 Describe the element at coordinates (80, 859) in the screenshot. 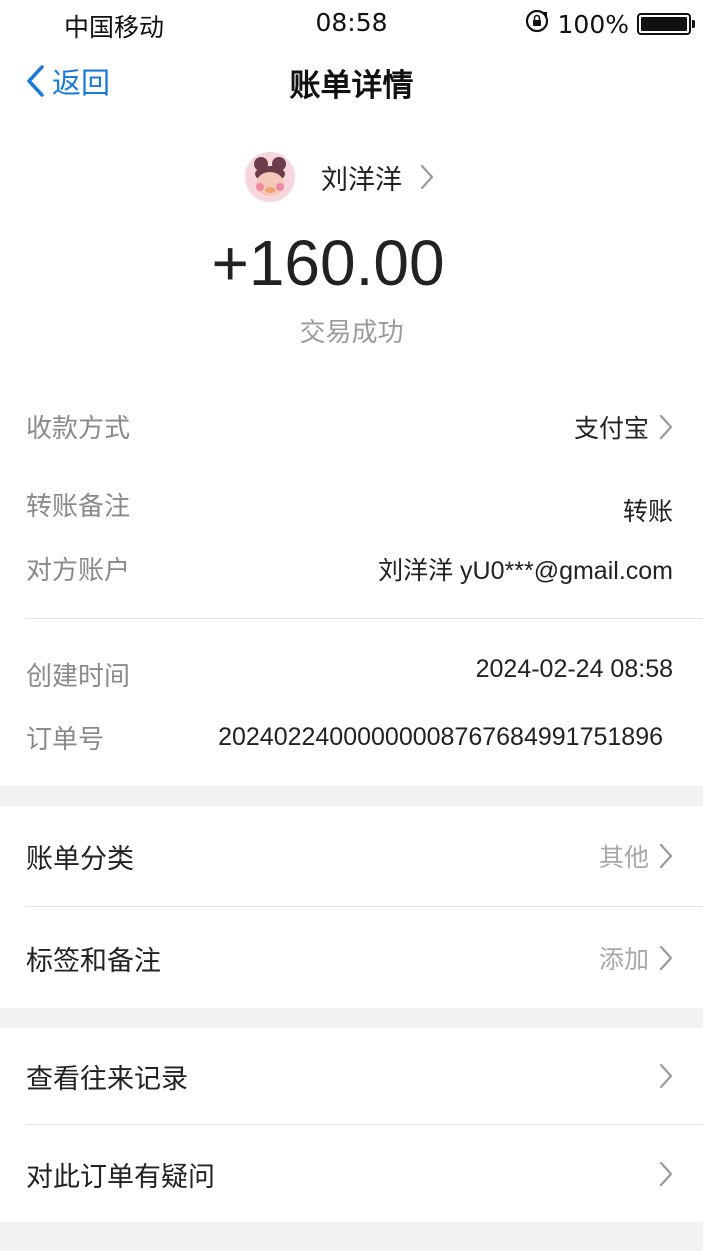

I see `bill-category-label: 账单分类` at that location.